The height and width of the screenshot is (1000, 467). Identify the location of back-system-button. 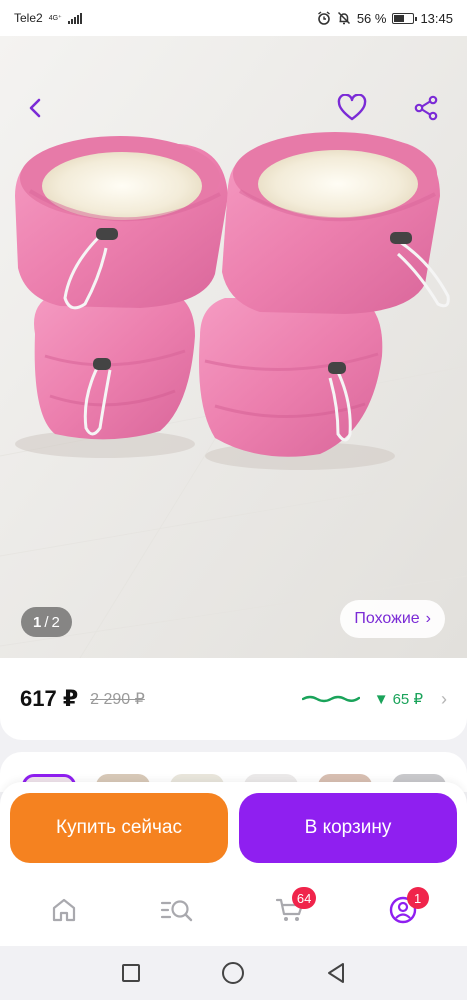
(336, 973).